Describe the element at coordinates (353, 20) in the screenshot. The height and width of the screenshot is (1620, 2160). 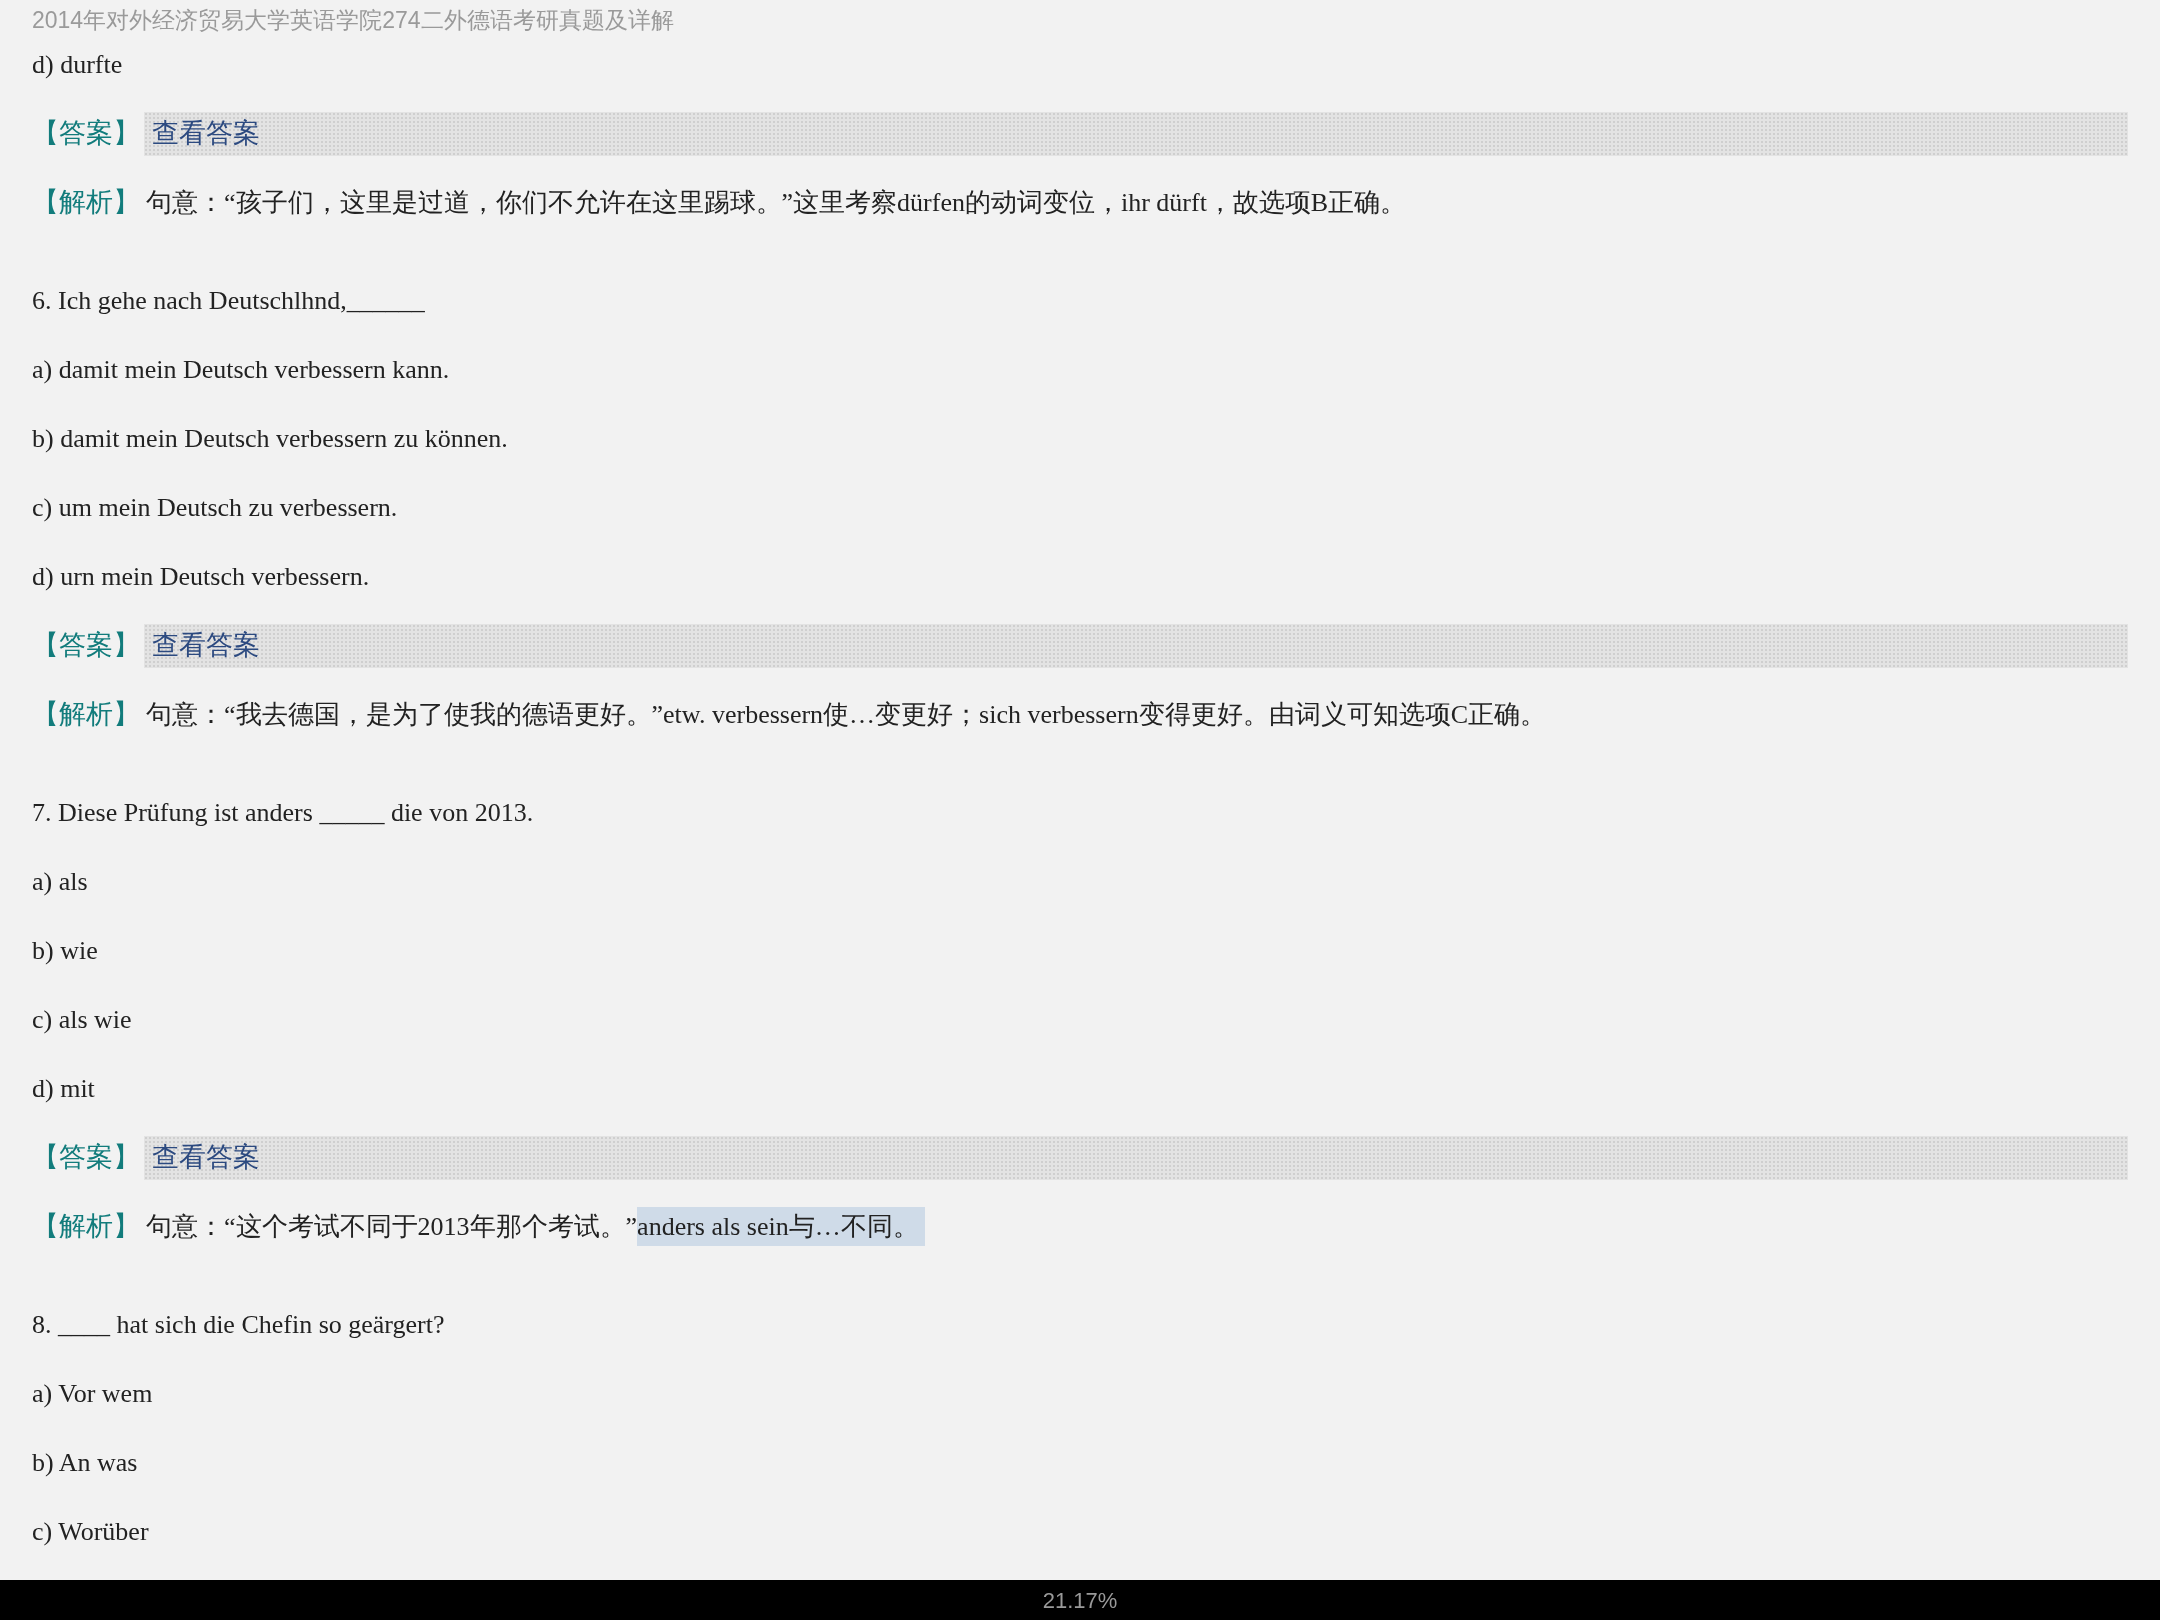
I see `document-title: 2014年对外经济贸易大学英语学院274二外德语考研真题及详解` at that location.